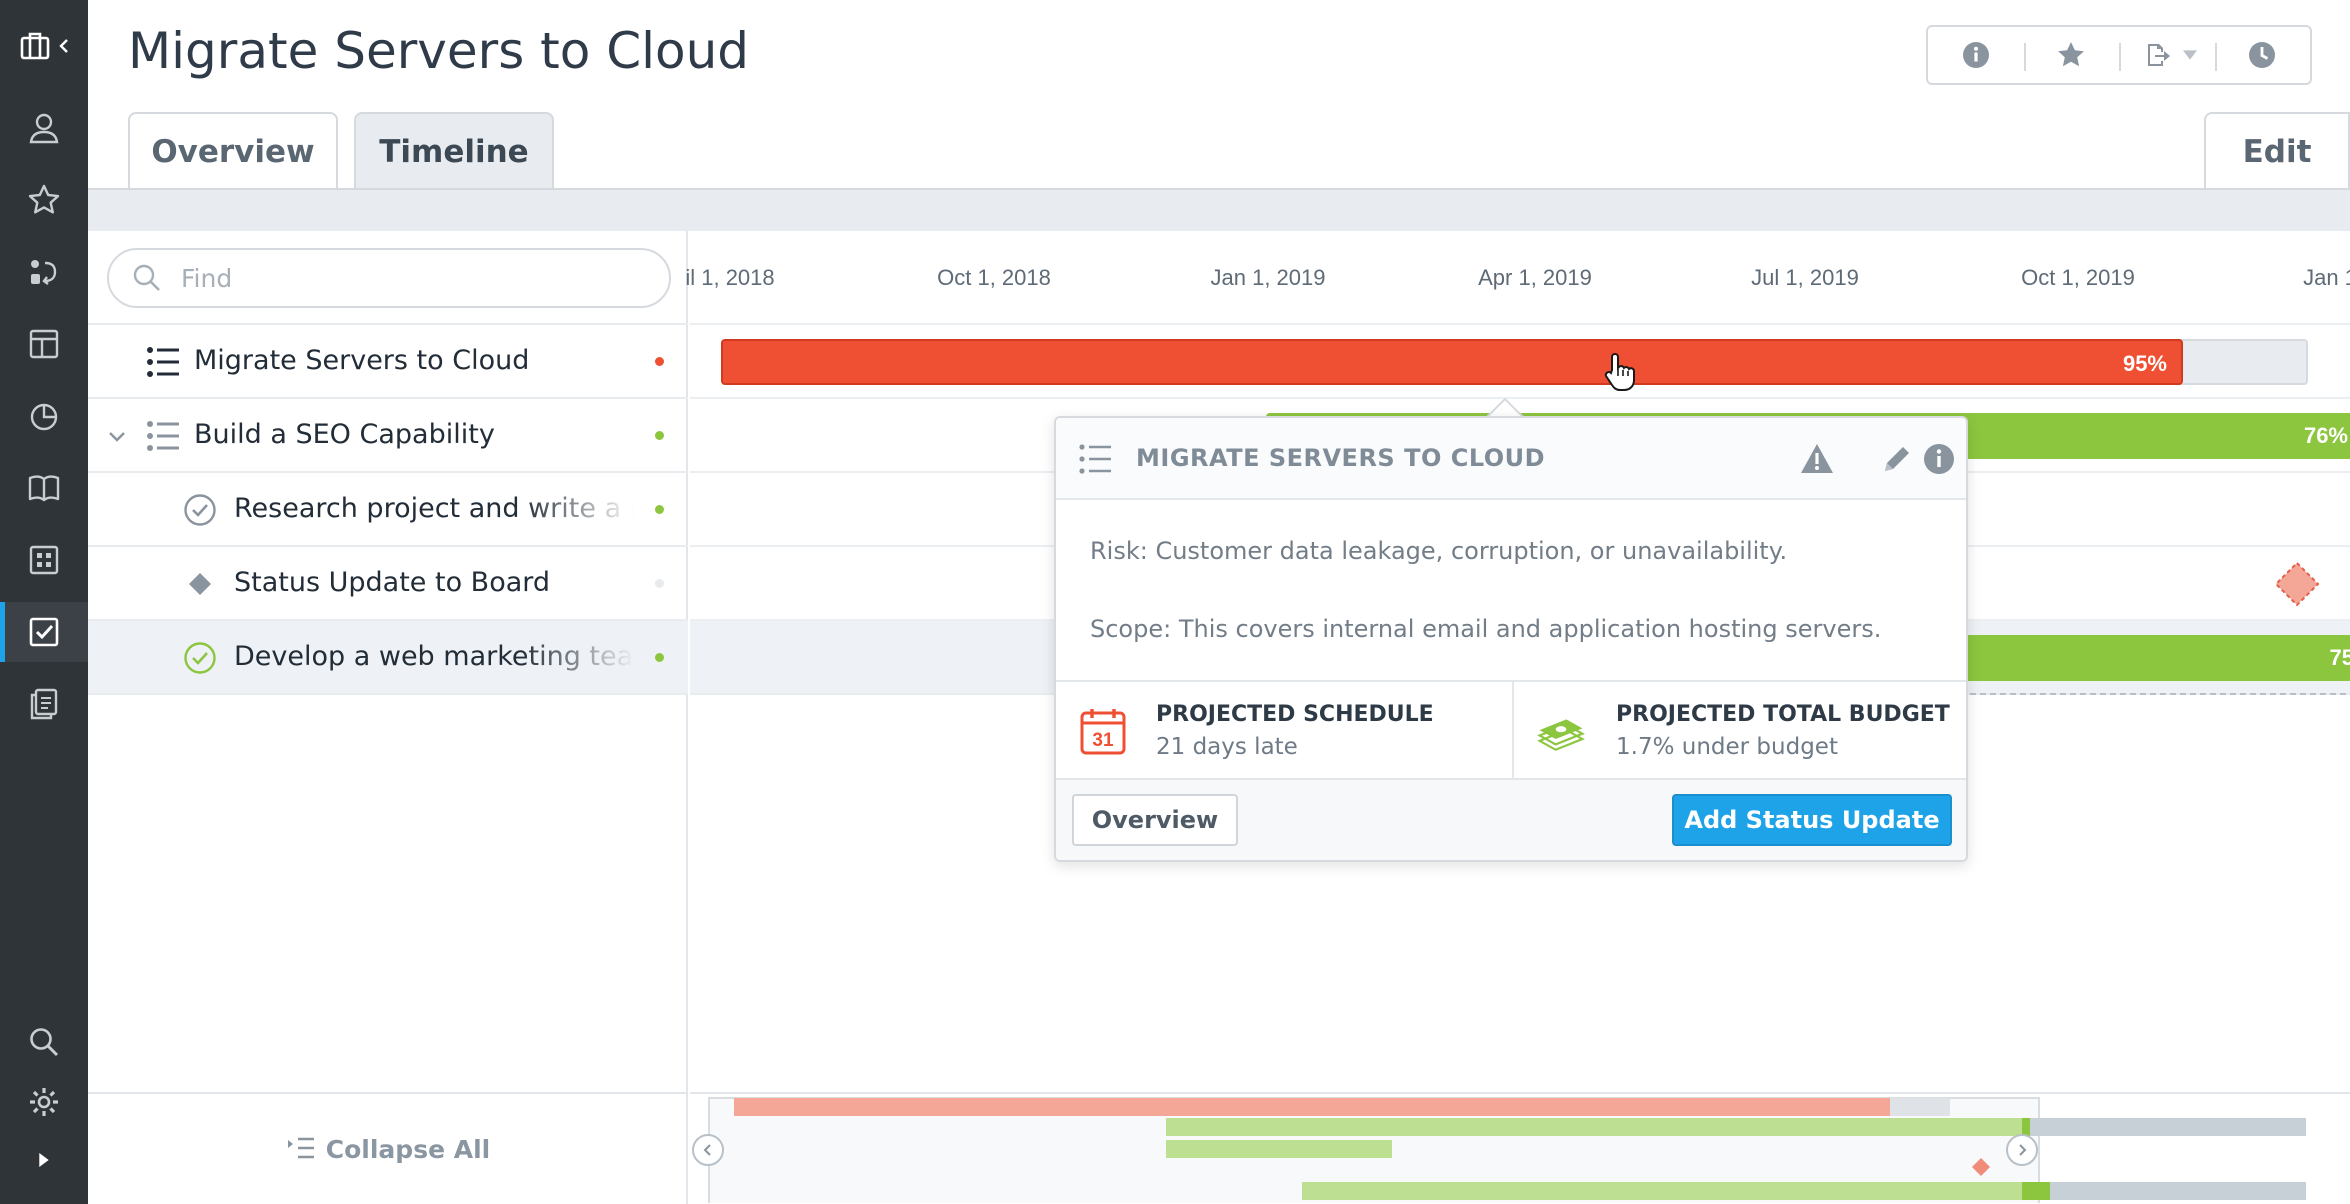 The height and width of the screenshot is (1204, 2350). Describe the element at coordinates (1741, 731) in the screenshot. I see `budget-metric: PROJECTED TOTAL BUDGET 1.7% under budget` at that location.